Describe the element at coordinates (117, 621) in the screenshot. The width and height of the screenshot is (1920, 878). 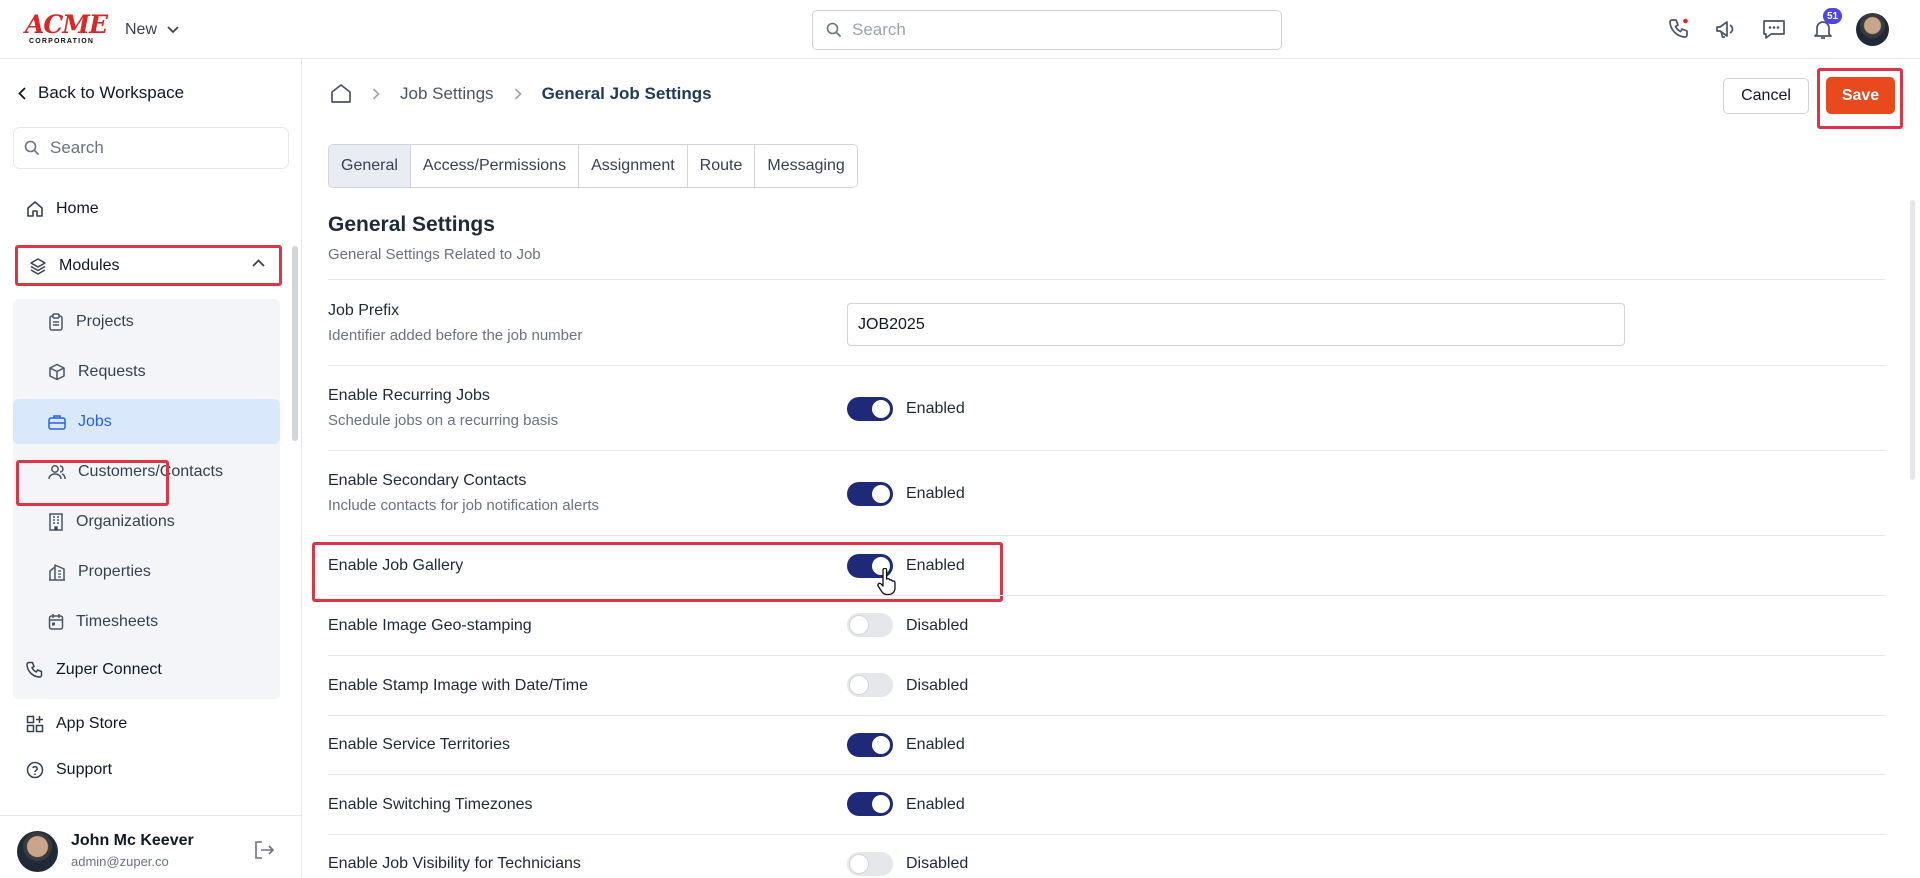
I see `timesheets-label: Timesheets` at that location.